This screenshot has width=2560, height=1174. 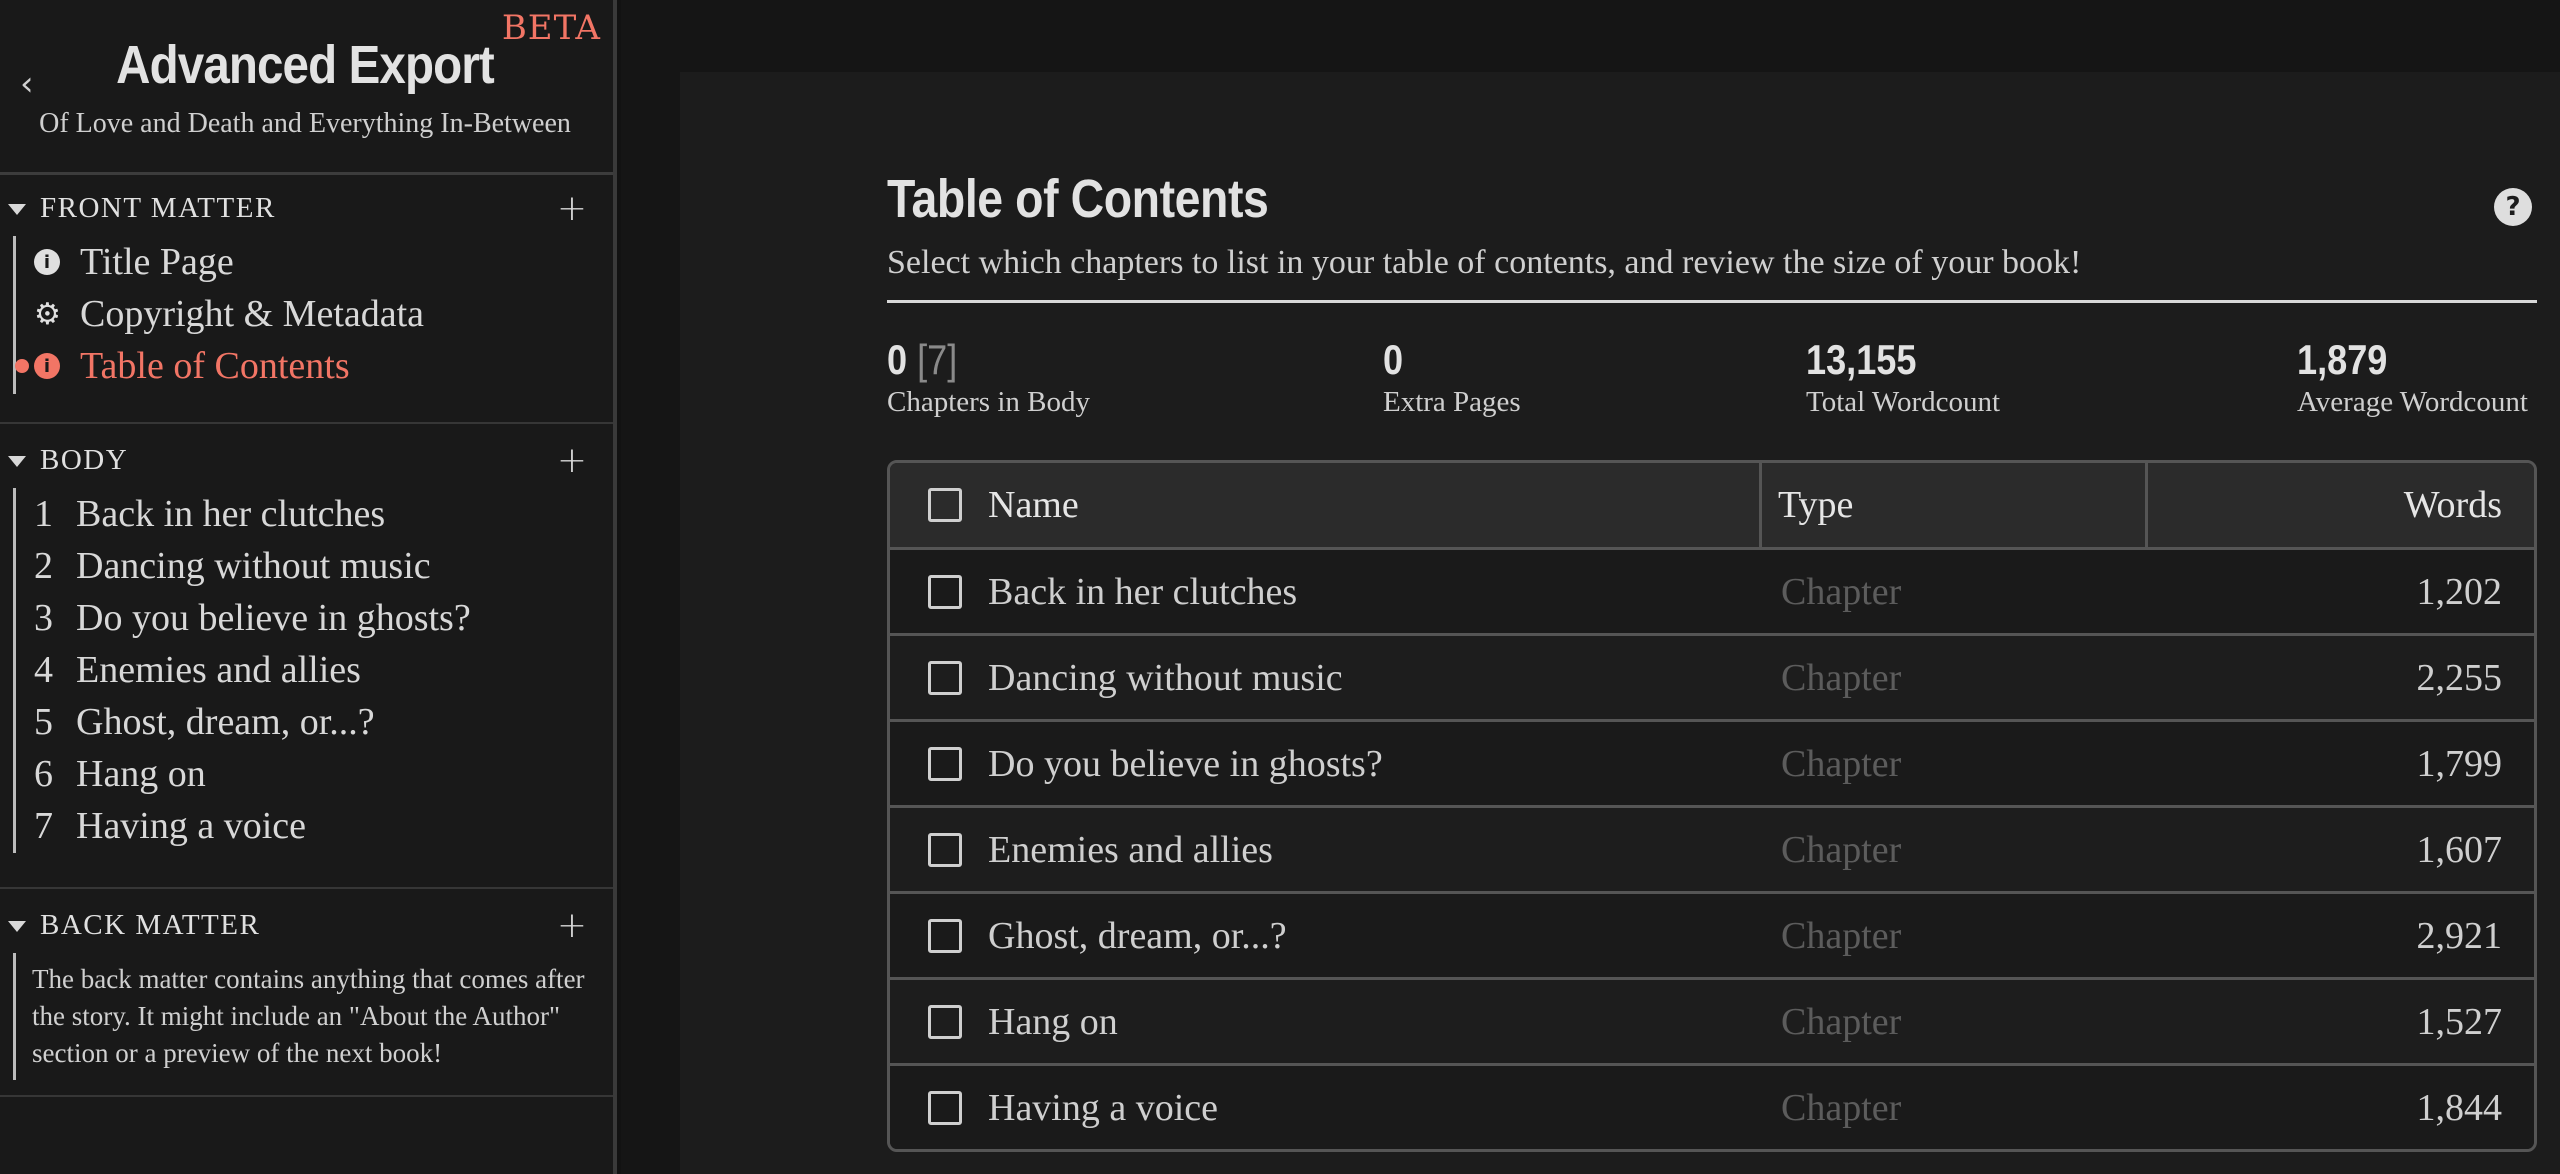 I want to click on cell-words: 1,607, so click(x=2459, y=849).